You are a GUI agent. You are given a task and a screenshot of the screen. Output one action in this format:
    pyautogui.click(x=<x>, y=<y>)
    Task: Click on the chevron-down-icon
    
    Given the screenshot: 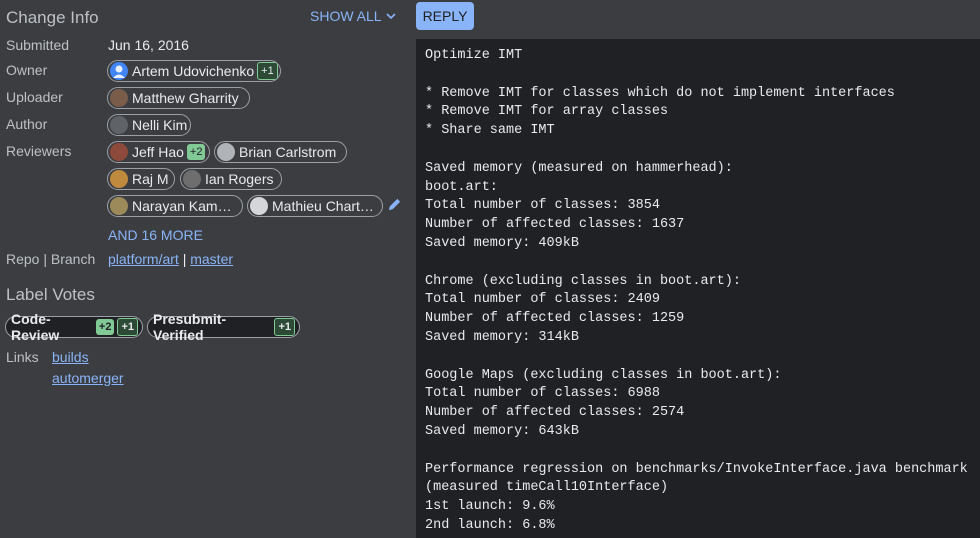 What is the action you would take?
    pyautogui.click(x=391, y=16)
    